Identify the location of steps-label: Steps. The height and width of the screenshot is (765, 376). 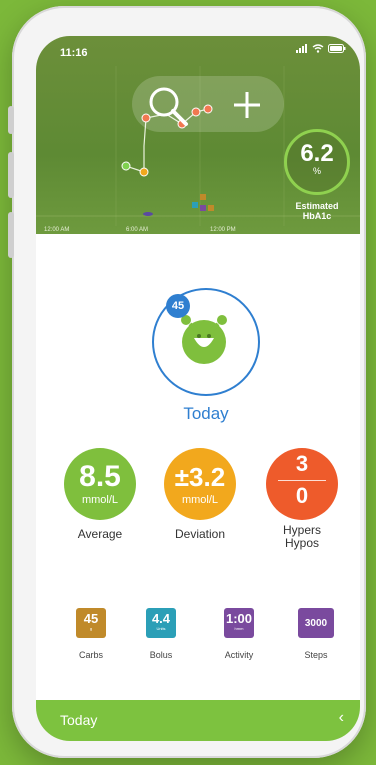
(316, 655).